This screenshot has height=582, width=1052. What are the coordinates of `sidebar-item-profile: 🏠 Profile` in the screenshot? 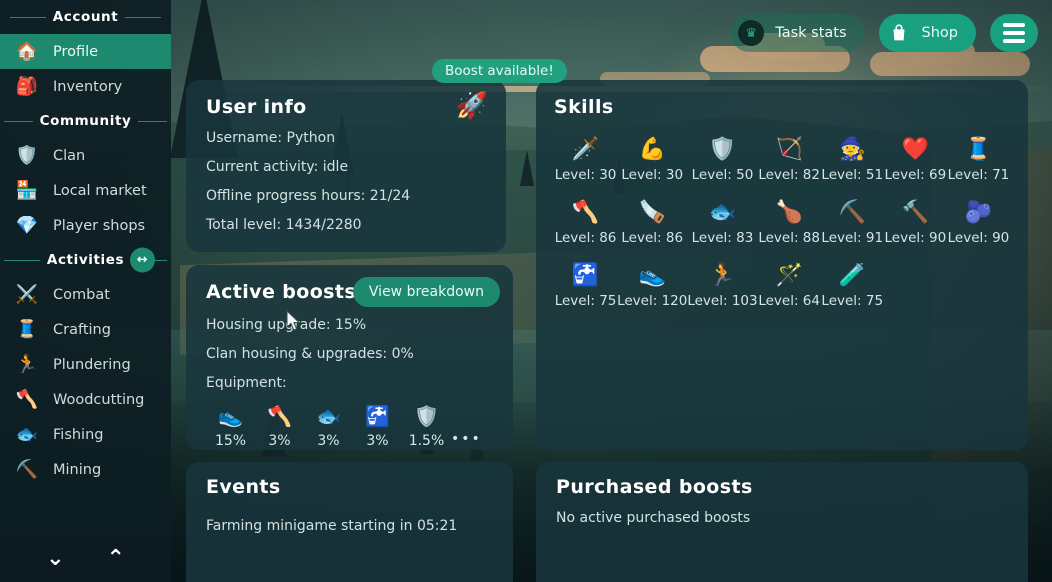 It's located at (85, 51).